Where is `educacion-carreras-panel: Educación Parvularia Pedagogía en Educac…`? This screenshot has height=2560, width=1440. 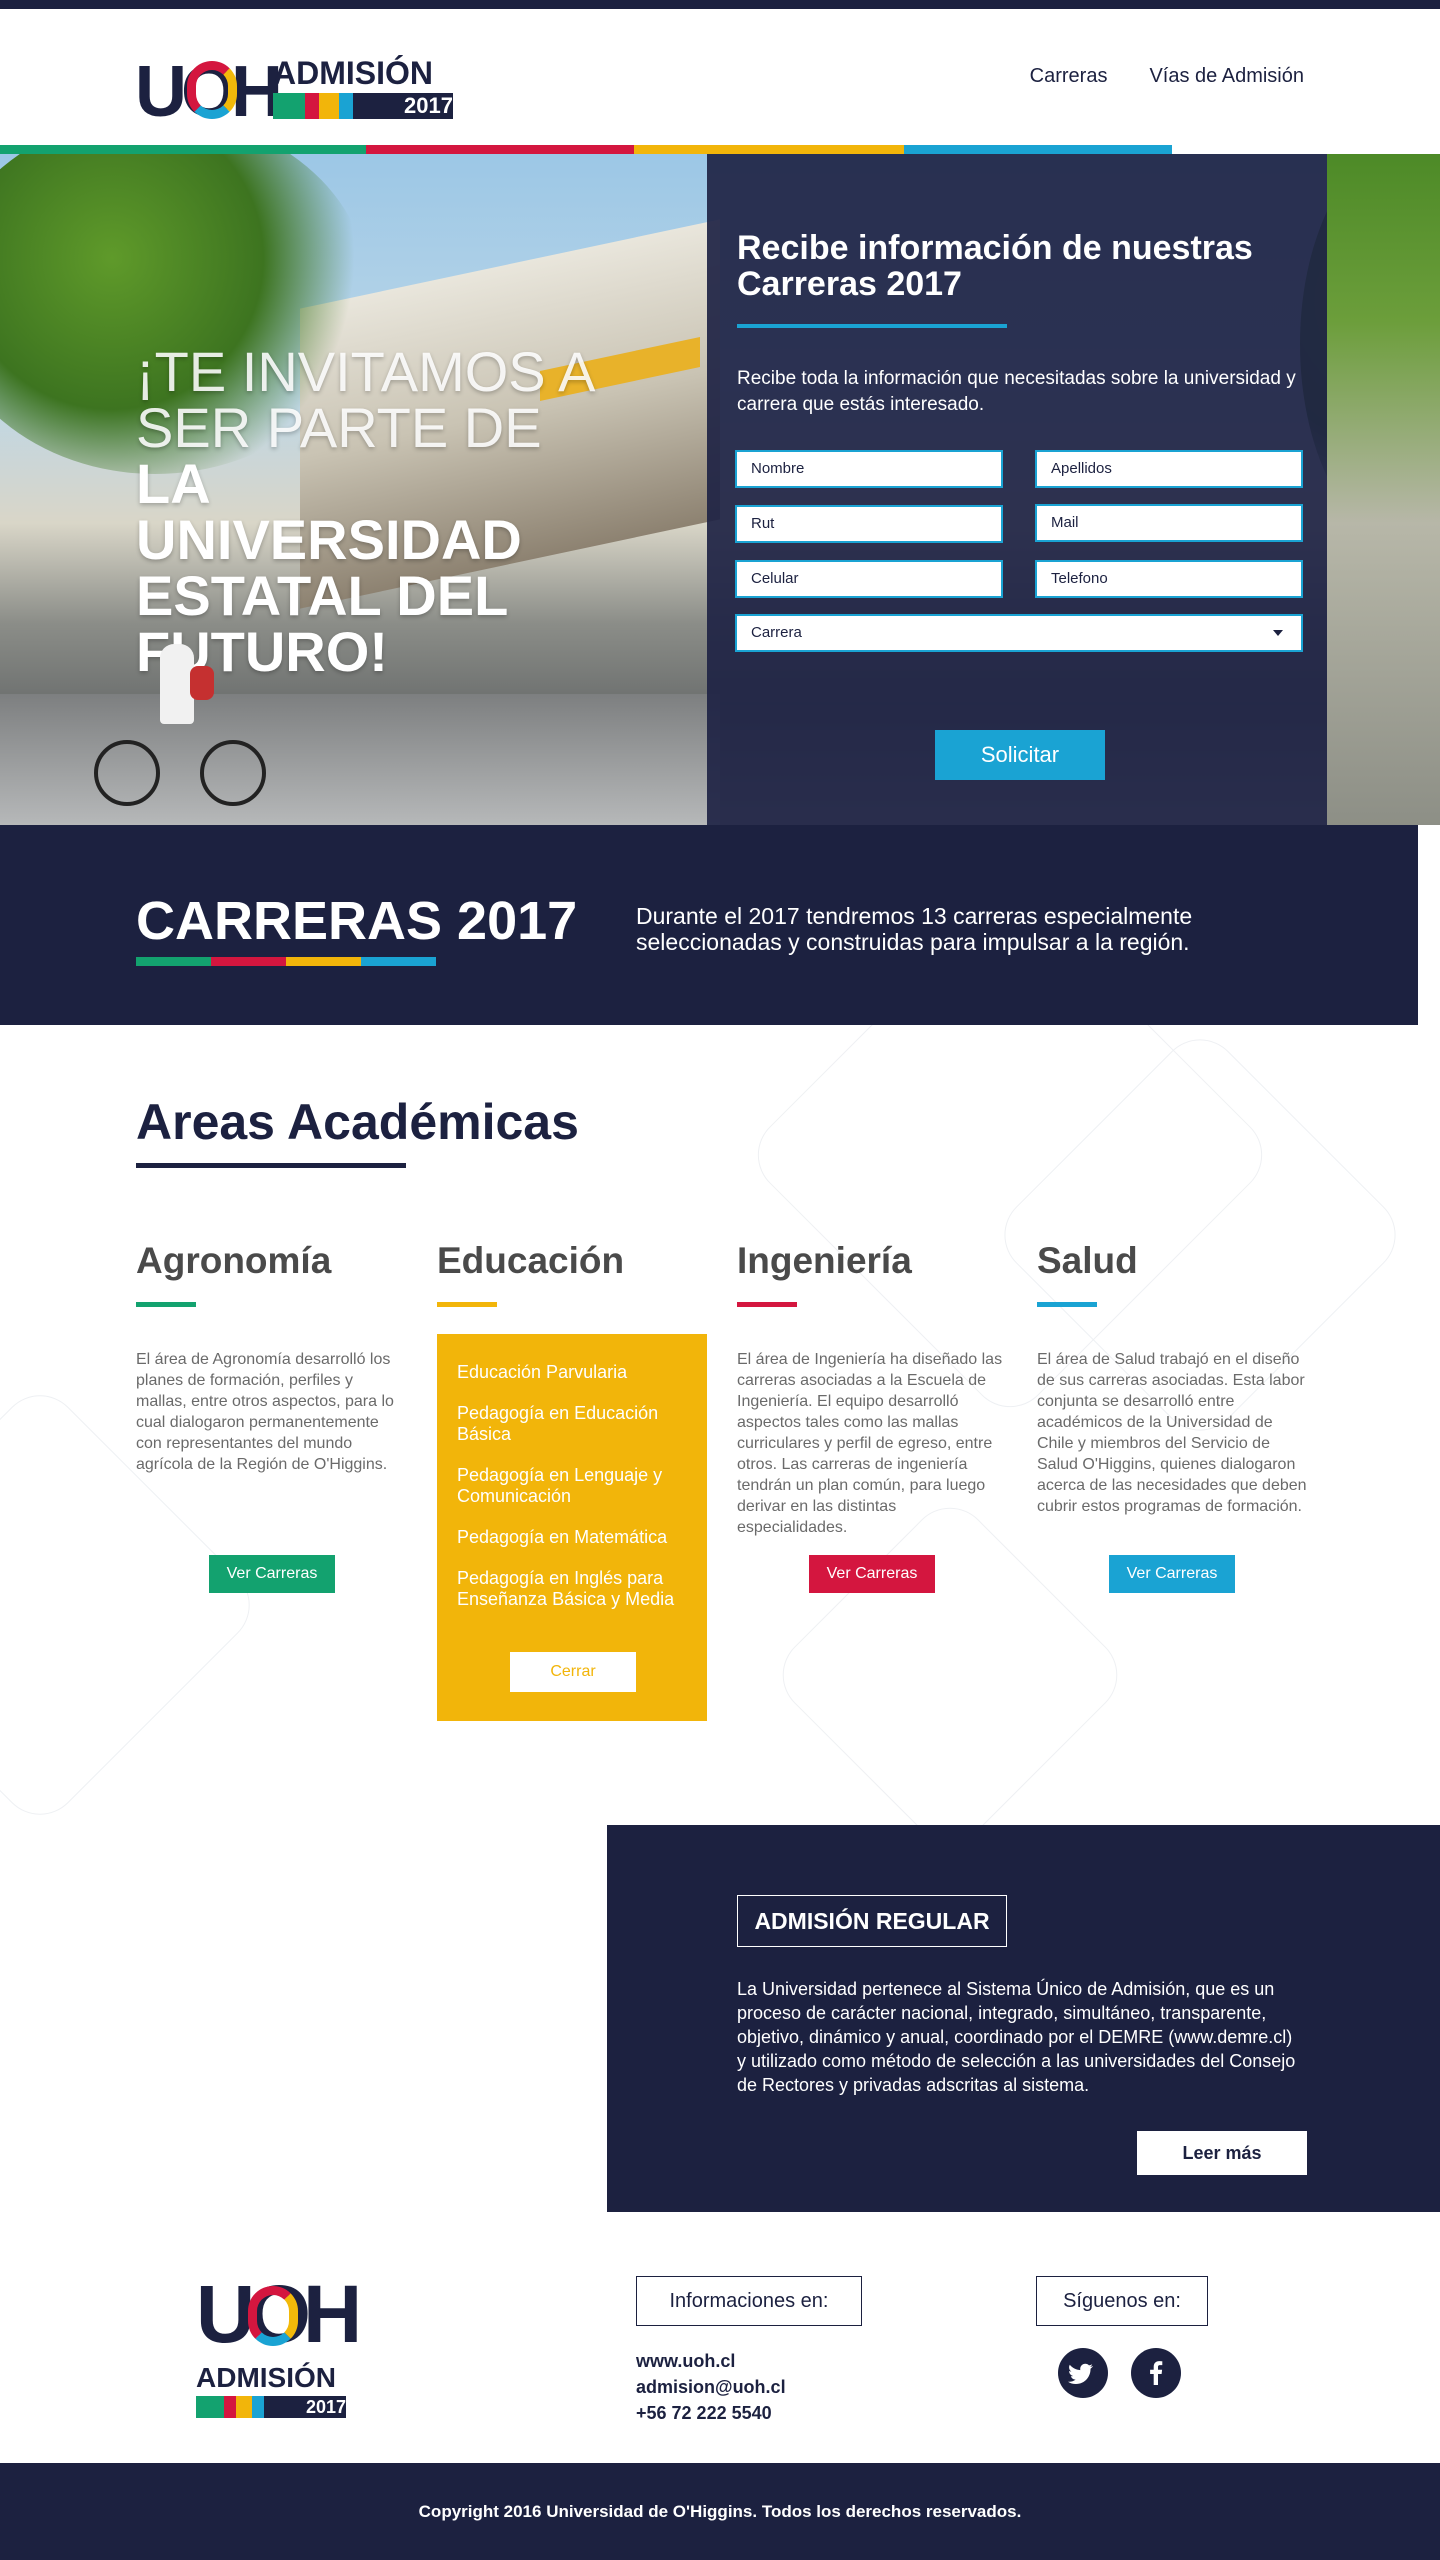
educacion-carreras-panel: Educación Parvularia Pedagogía en Educac… is located at coordinates (572, 1527).